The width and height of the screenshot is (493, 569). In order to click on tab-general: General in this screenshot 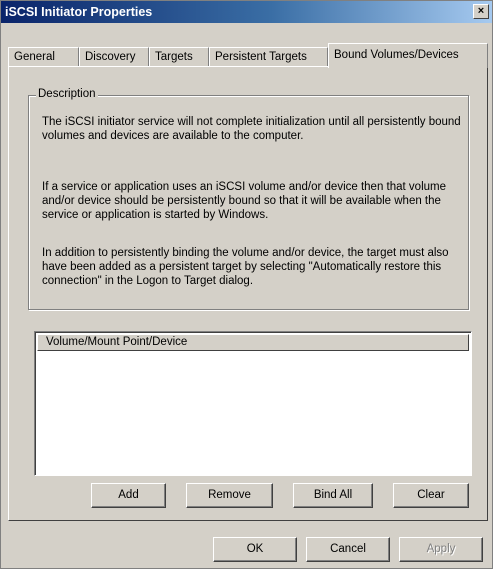, I will do `click(43, 57)`.